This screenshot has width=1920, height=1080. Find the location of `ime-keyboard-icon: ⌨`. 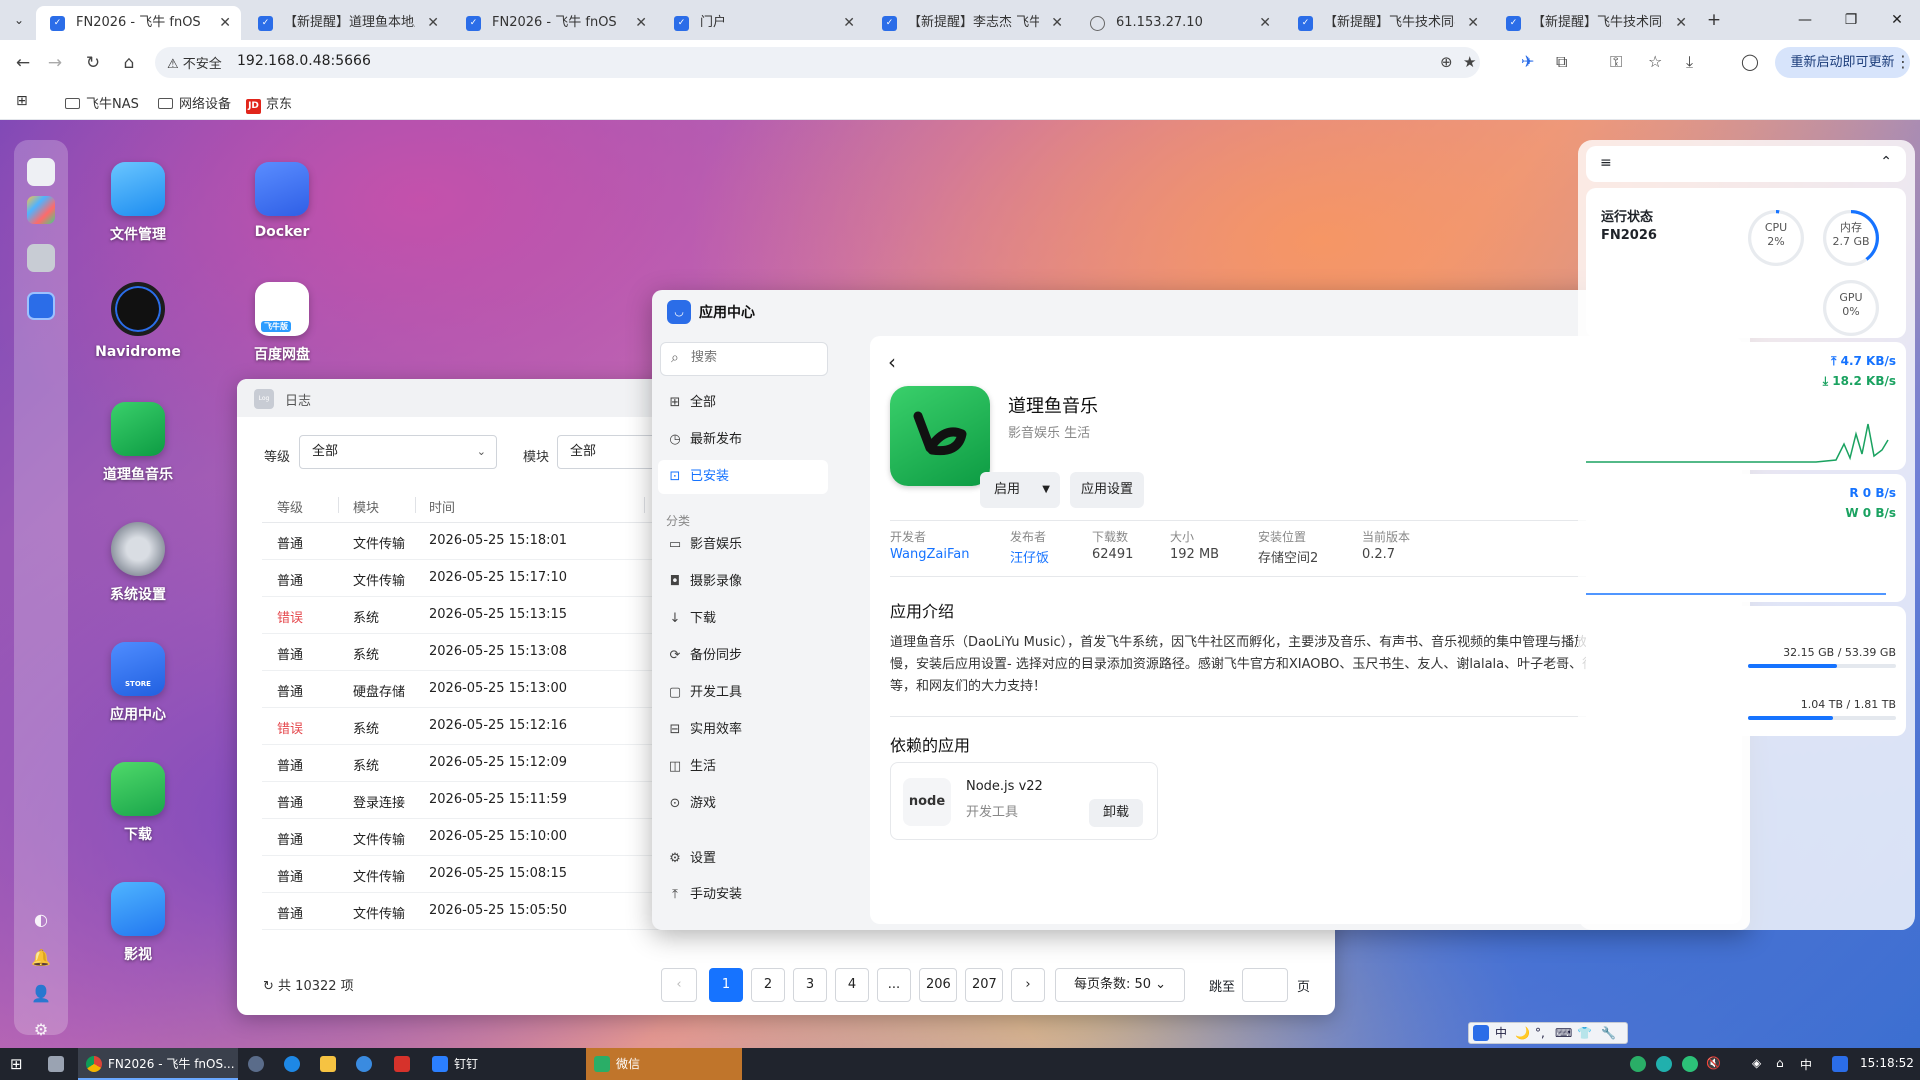

ime-keyboard-icon: ⌨ is located at coordinates (1563, 1033).